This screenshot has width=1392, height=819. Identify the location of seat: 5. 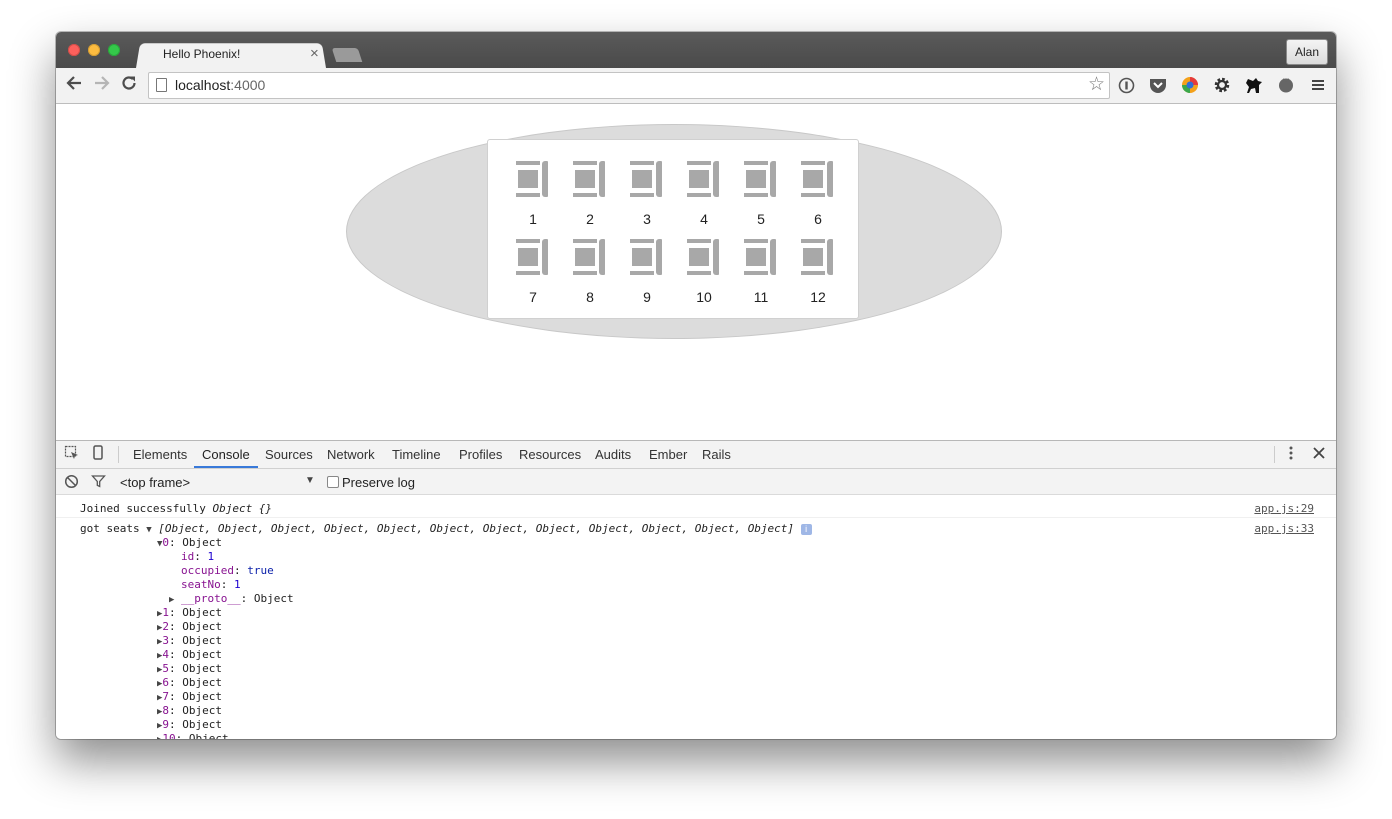
(761, 194).